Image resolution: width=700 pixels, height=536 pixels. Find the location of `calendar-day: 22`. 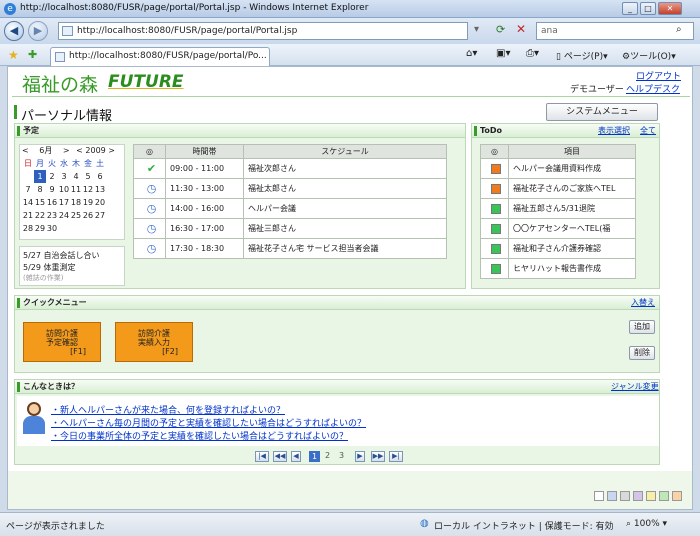

calendar-day: 22 is located at coordinates (40, 215).